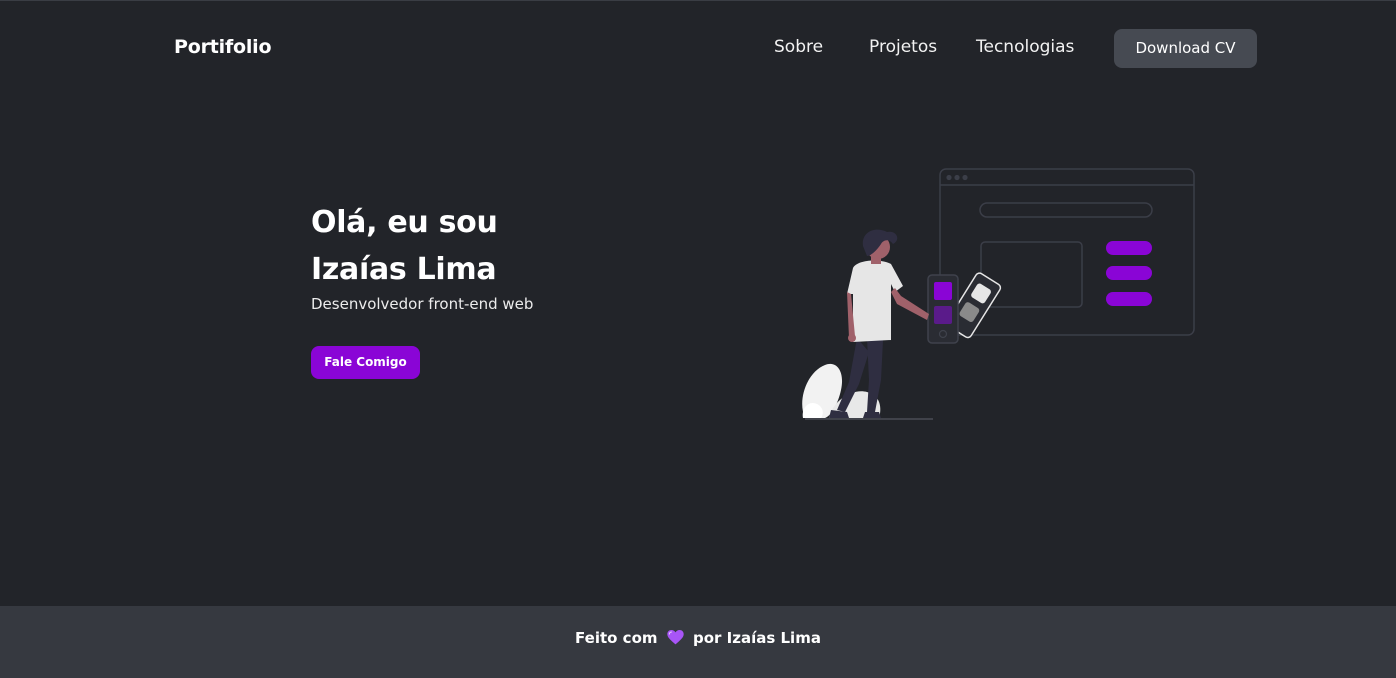  What do you see at coordinates (1185, 48) in the screenshot?
I see `download-cv-button: Download CV` at bounding box center [1185, 48].